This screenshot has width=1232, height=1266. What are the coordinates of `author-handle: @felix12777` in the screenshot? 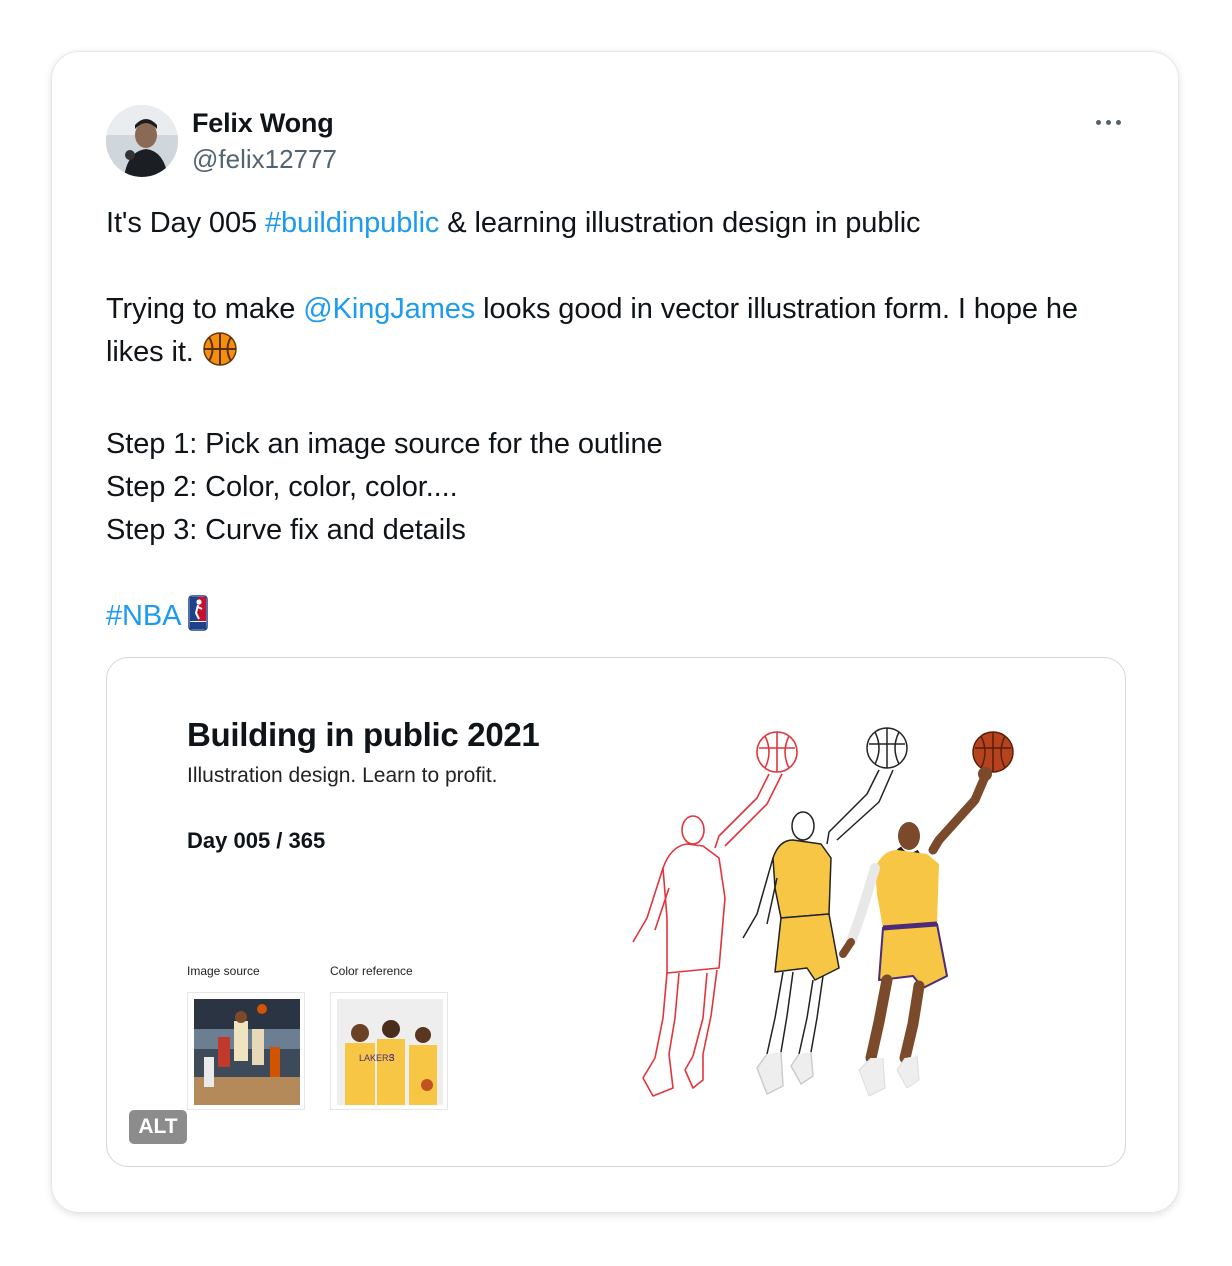 It's located at (264, 159).